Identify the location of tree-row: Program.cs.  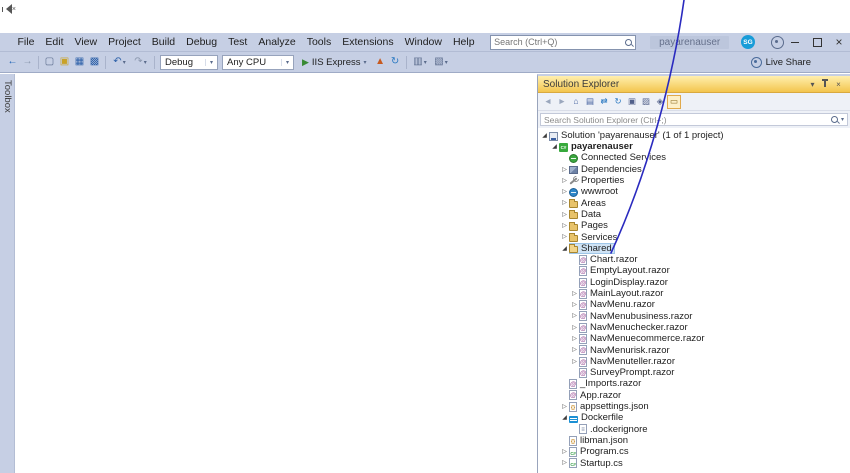
(694, 451).